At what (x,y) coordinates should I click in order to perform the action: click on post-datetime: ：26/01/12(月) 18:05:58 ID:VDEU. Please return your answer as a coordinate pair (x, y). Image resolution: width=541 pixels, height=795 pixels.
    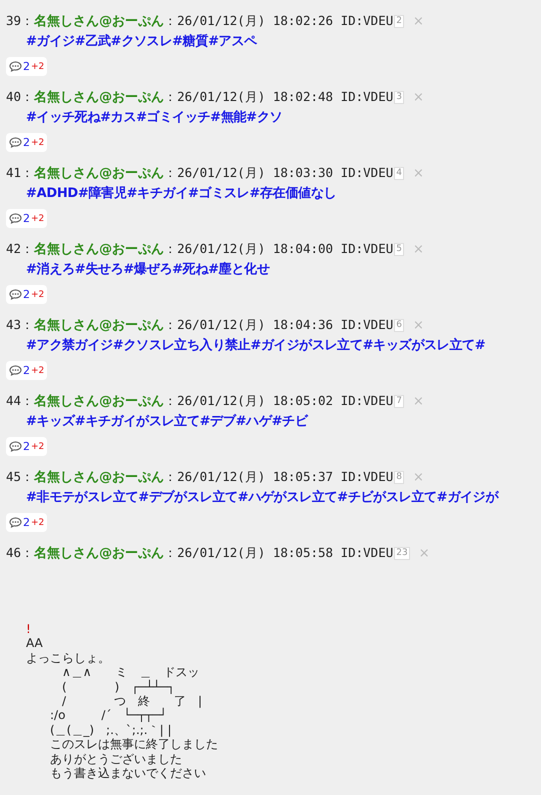
    Looking at the image, I should click on (279, 553).